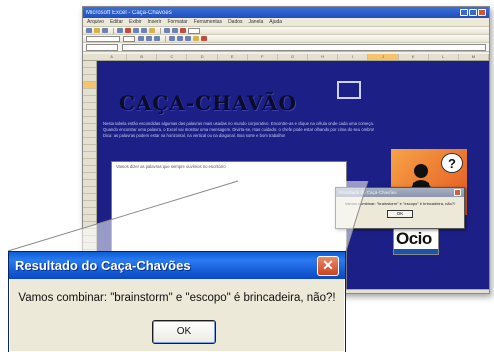 This screenshot has height=352, width=494. I want to click on dialog-titlebar: Resultado do Caça-Chavões ✕, so click(177, 265).